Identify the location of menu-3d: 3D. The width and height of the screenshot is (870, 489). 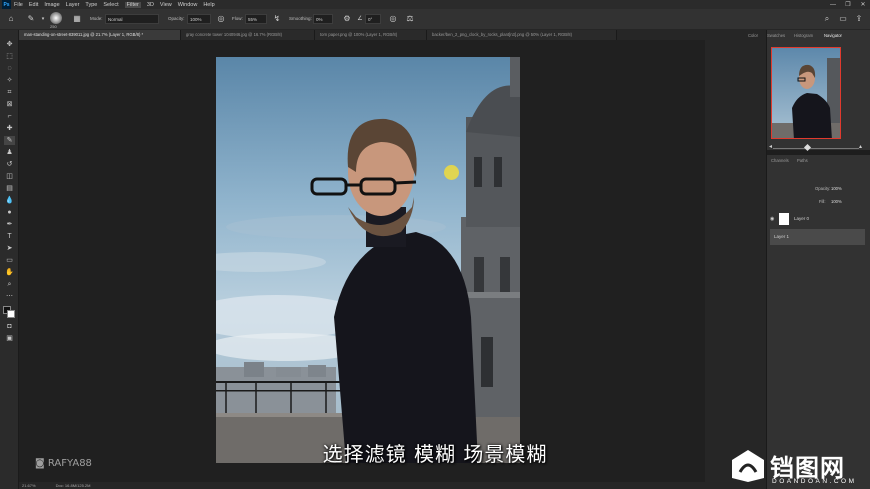
(150, 5).